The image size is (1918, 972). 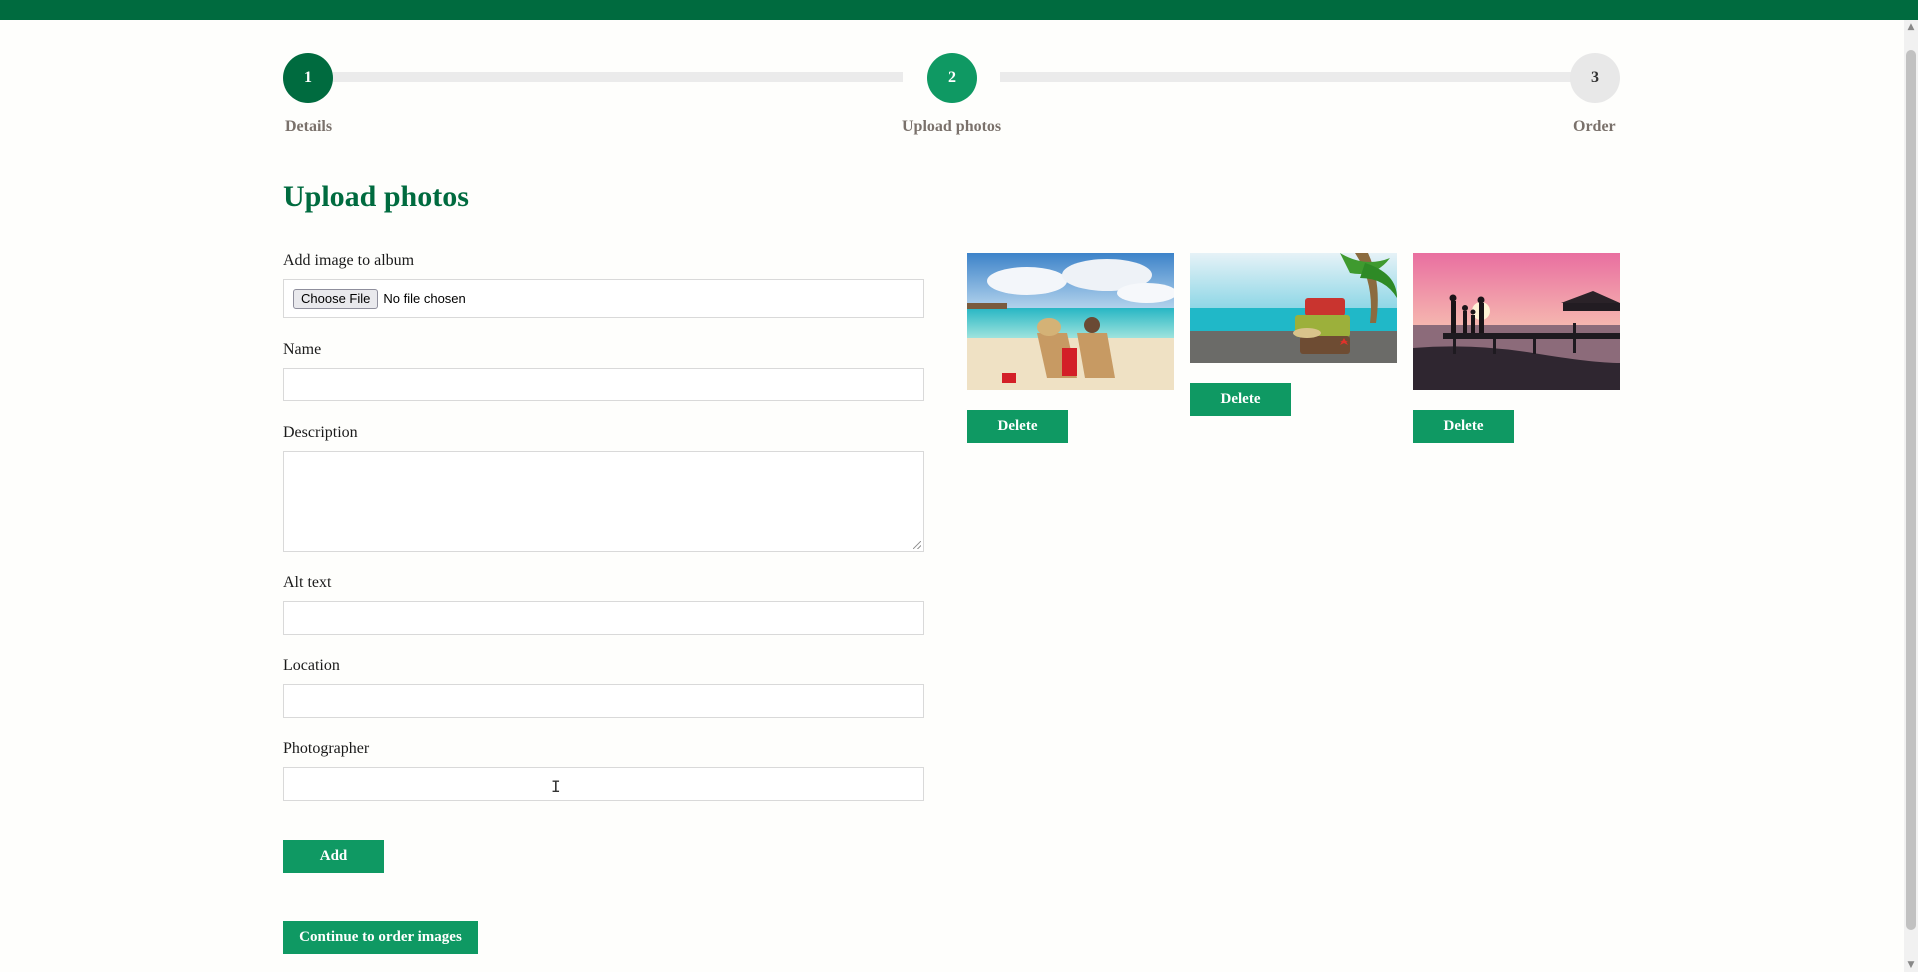 I want to click on alt-text-input, so click(x=603, y=618).